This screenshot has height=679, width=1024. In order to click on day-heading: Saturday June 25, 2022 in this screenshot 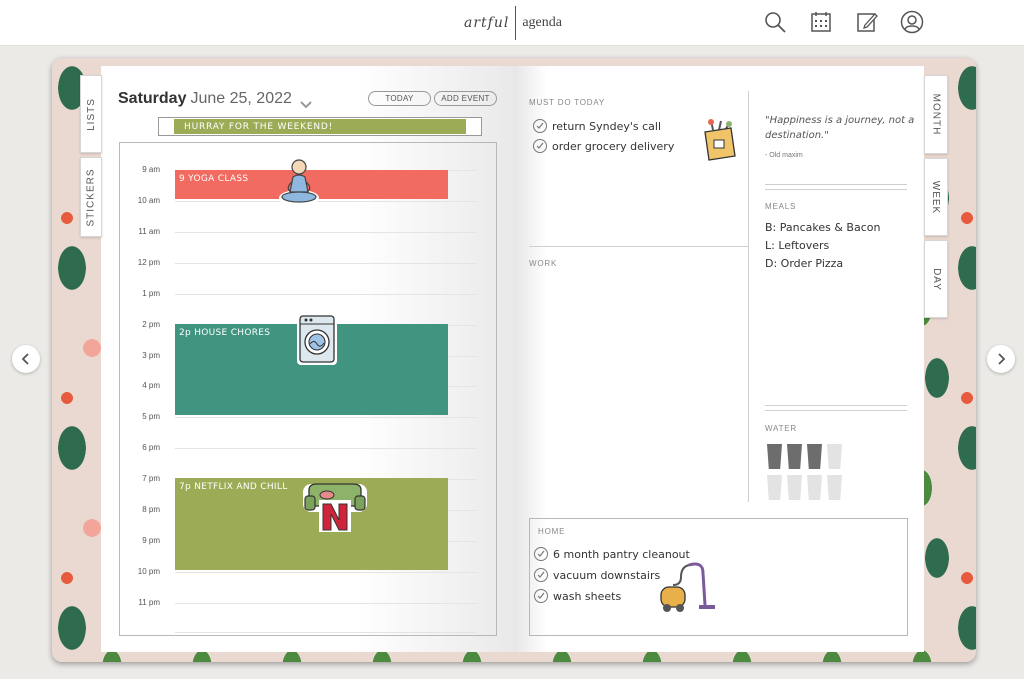, I will do `click(205, 99)`.